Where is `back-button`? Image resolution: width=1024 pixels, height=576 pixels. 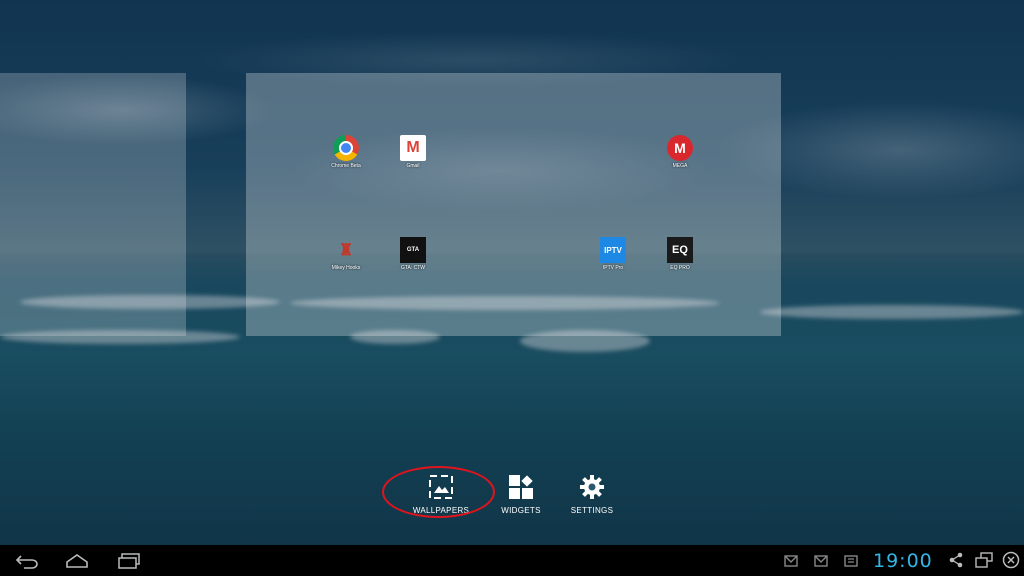 back-button is located at coordinates (27, 561).